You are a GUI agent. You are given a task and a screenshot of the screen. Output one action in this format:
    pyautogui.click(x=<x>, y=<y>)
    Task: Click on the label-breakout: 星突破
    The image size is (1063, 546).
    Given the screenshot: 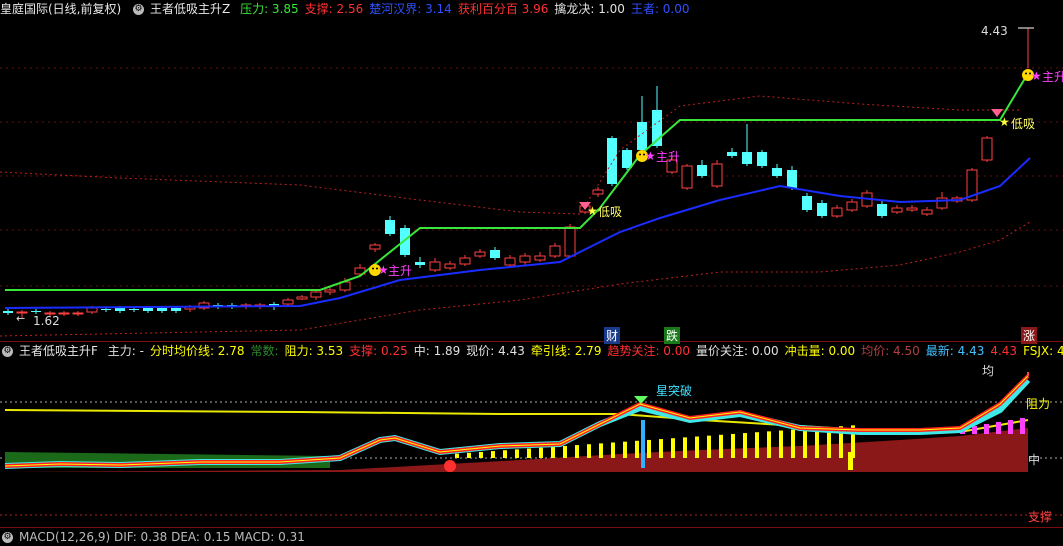 What is the action you would take?
    pyautogui.click(x=674, y=391)
    